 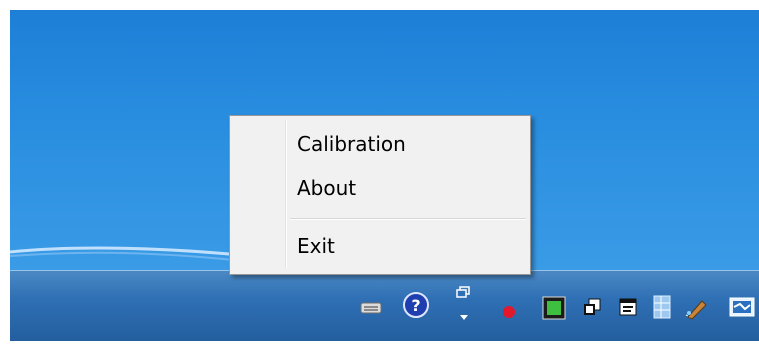 I want to click on menu-item-exit-label: Exit, so click(x=316, y=246).